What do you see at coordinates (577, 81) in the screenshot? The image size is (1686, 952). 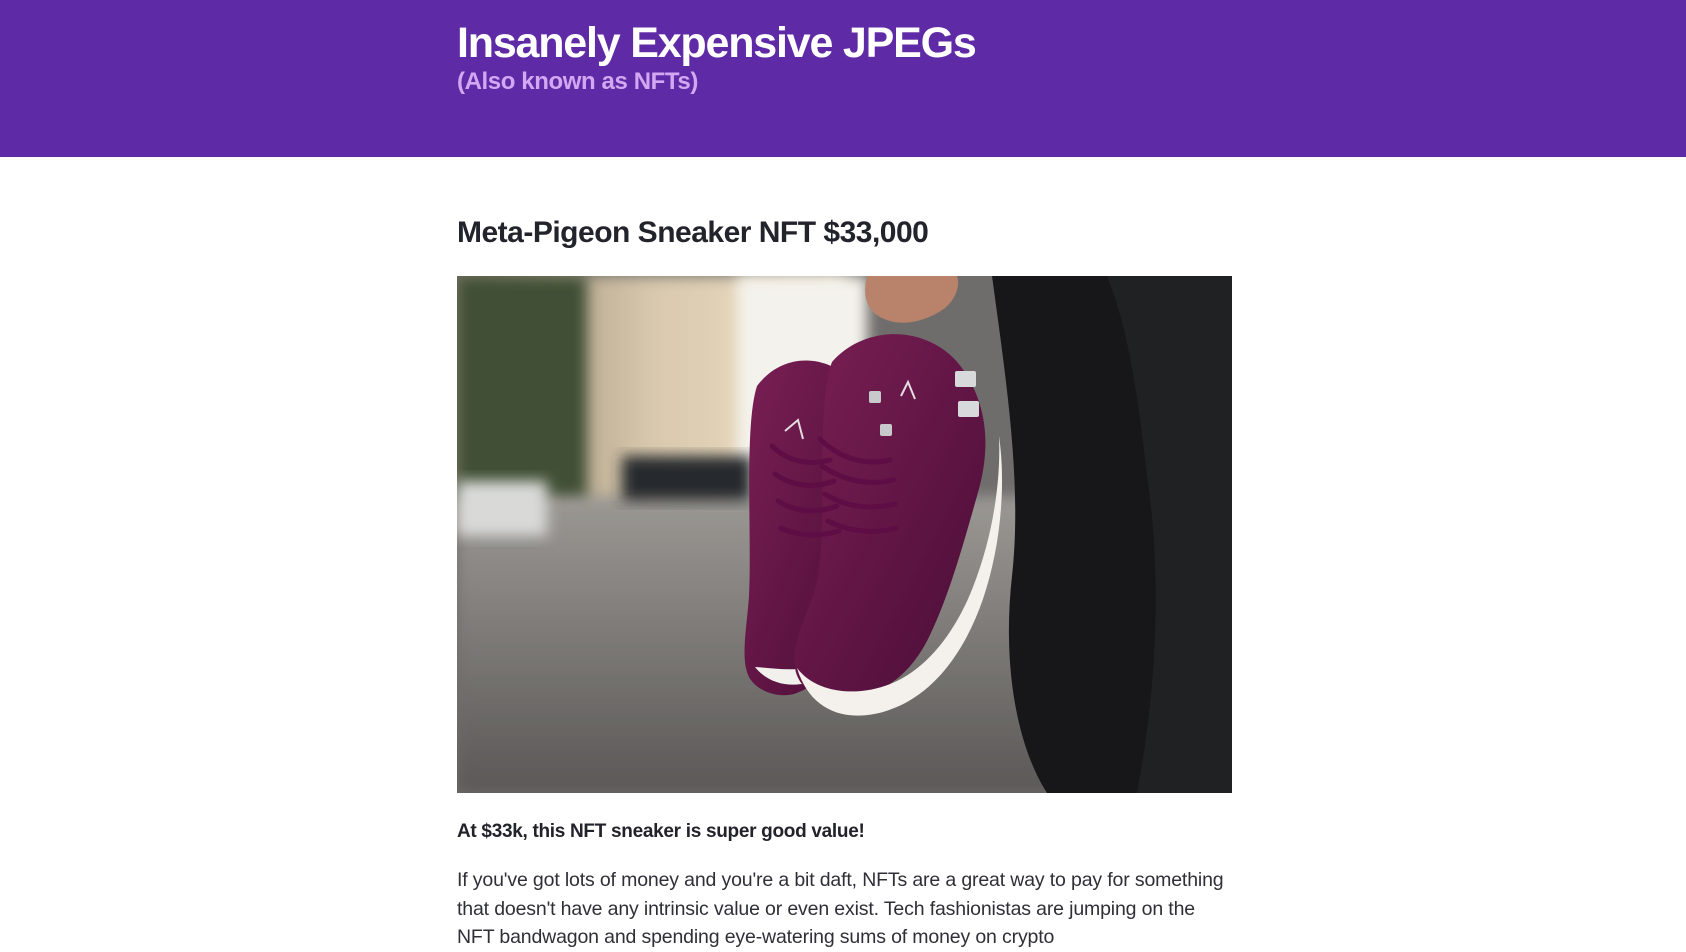 I see `site-subtitle: (Also known as NFTs)` at bounding box center [577, 81].